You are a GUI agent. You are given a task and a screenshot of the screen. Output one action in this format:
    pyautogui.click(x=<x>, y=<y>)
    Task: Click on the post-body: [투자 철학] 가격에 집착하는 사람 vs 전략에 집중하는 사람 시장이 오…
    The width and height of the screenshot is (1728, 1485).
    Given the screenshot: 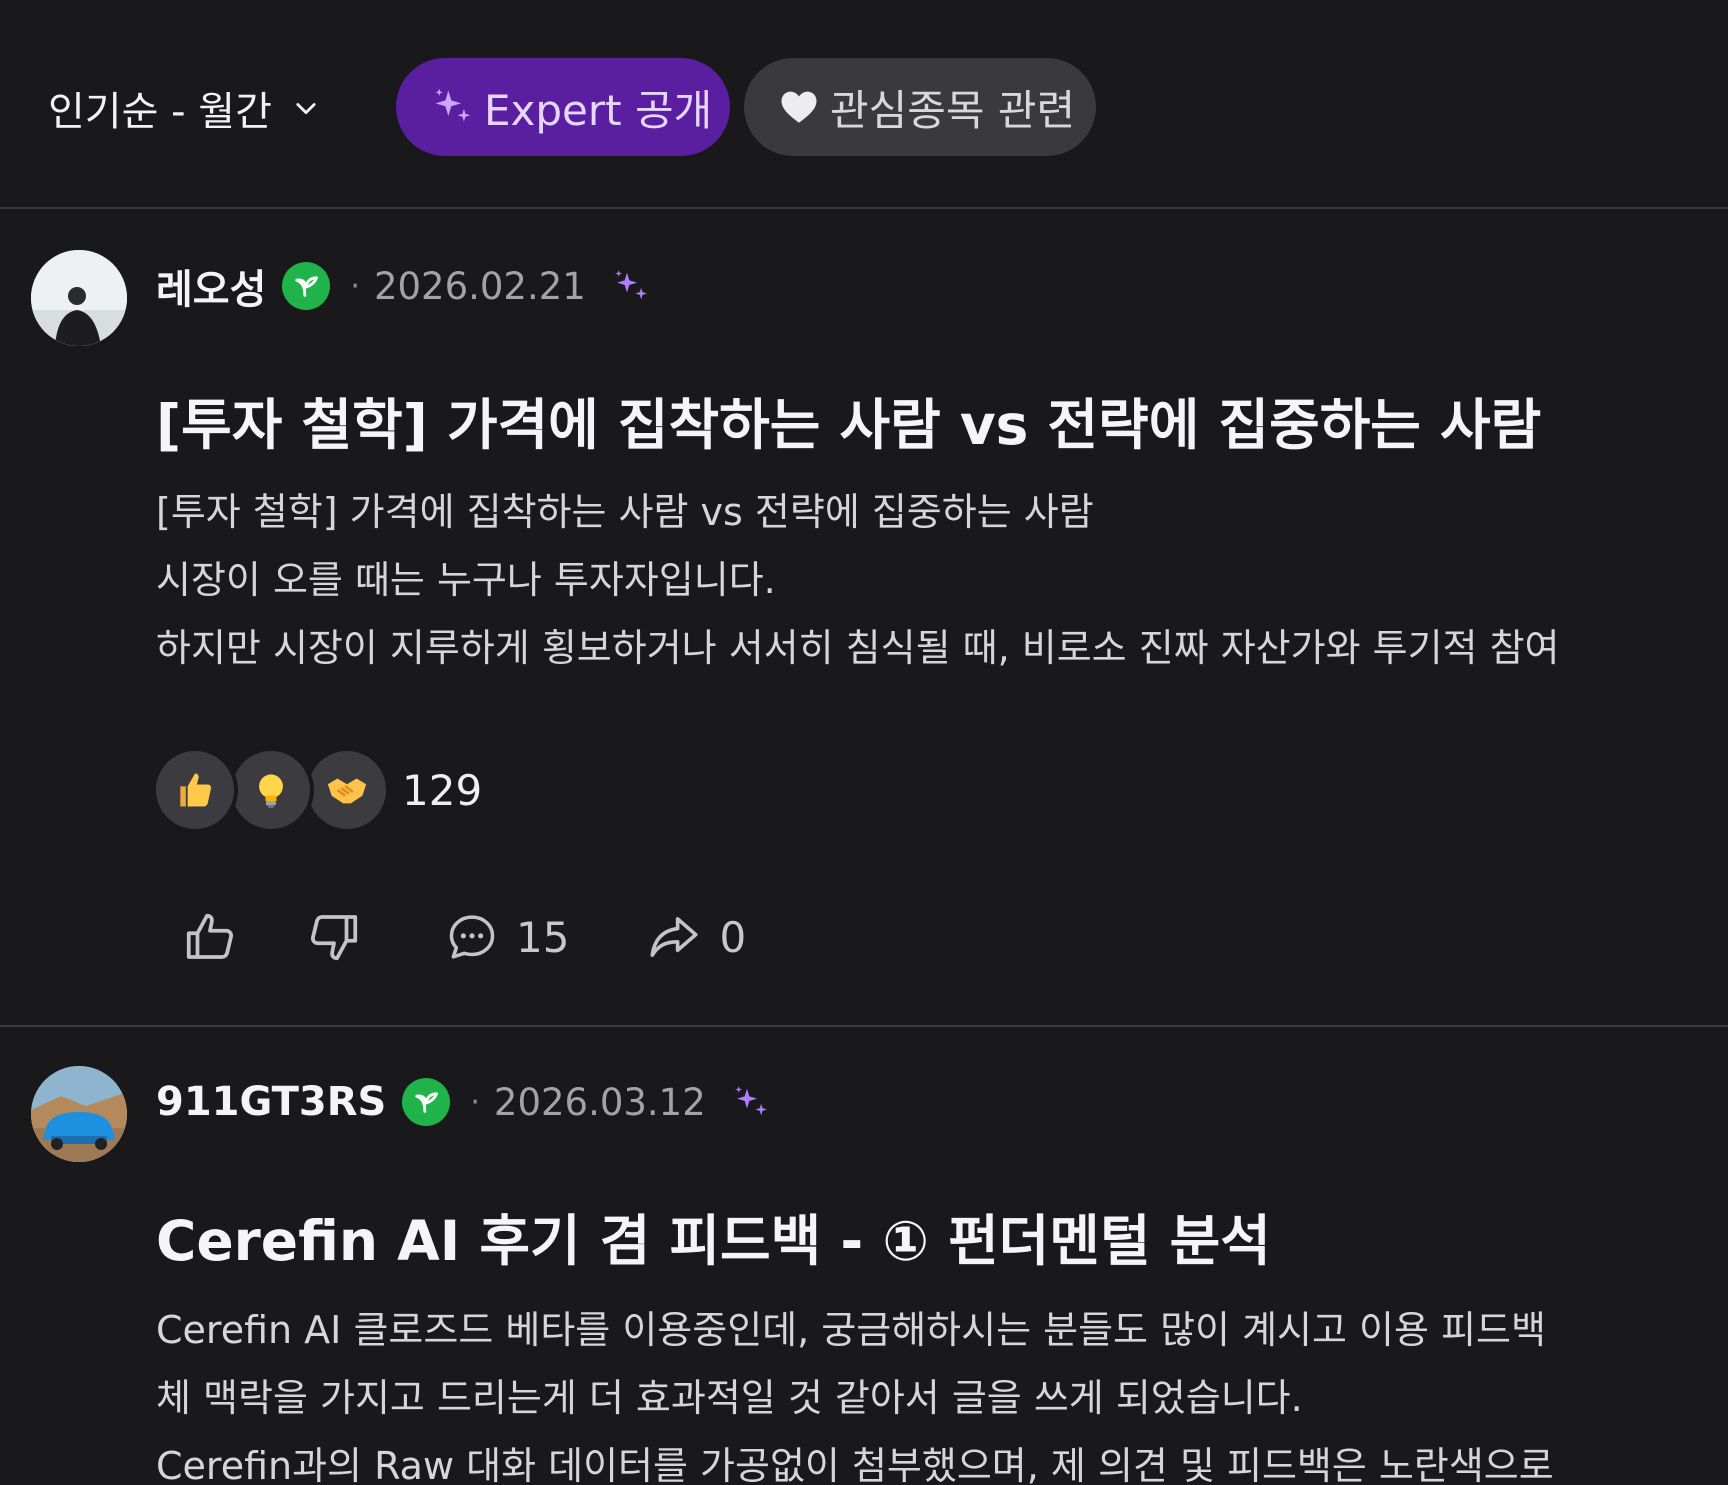 What is the action you would take?
    pyautogui.click(x=942, y=580)
    